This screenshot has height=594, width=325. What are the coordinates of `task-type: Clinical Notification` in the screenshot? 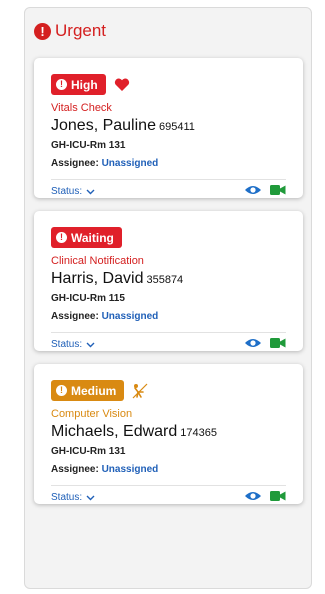 It's located at (97, 261).